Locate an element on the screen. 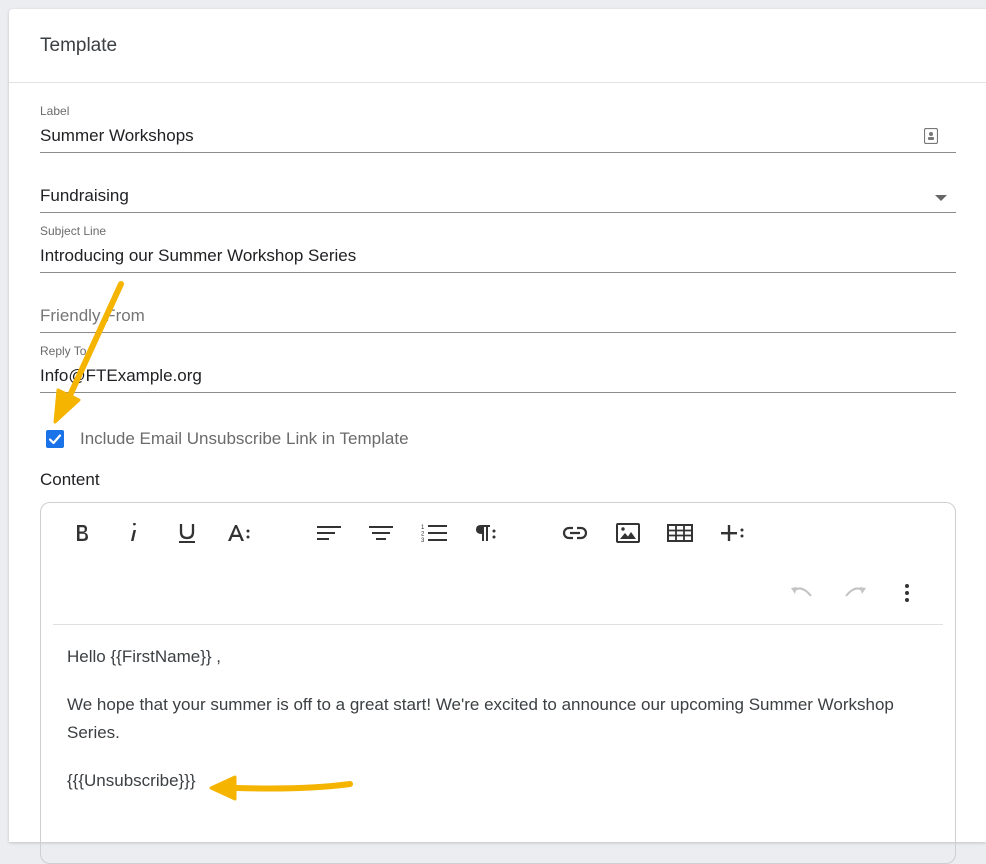 This screenshot has width=986, height=864. image-icon is located at coordinates (628, 533).